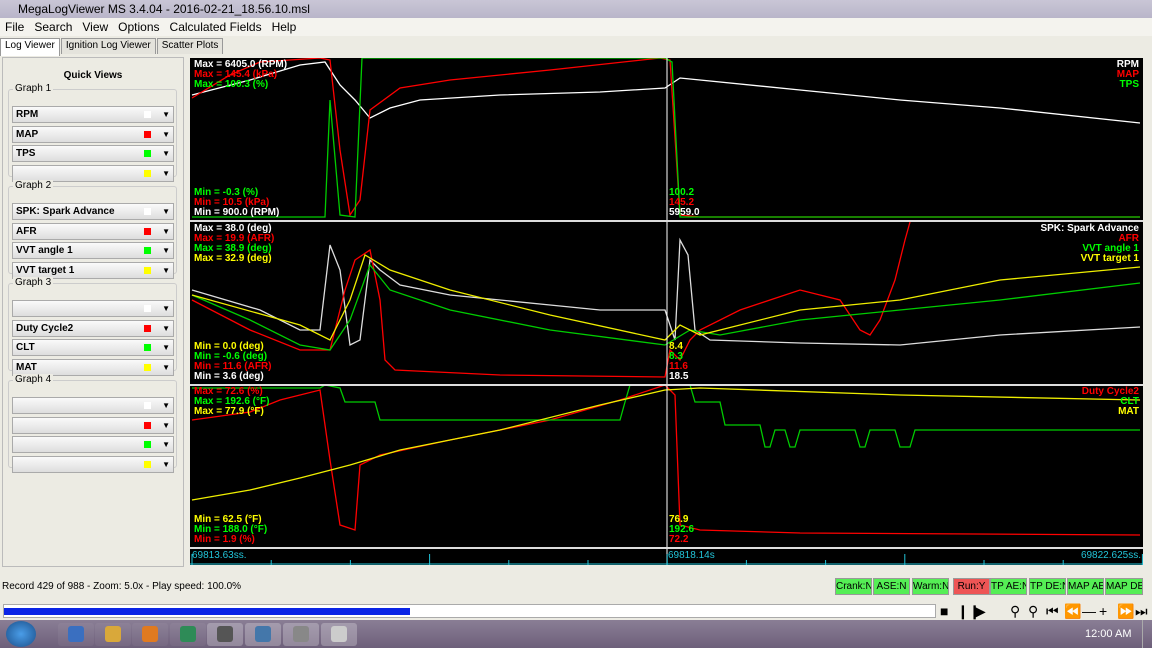 The height and width of the screenshot is (648, 1152). I want to click on progress-fill, so click(207, 611).